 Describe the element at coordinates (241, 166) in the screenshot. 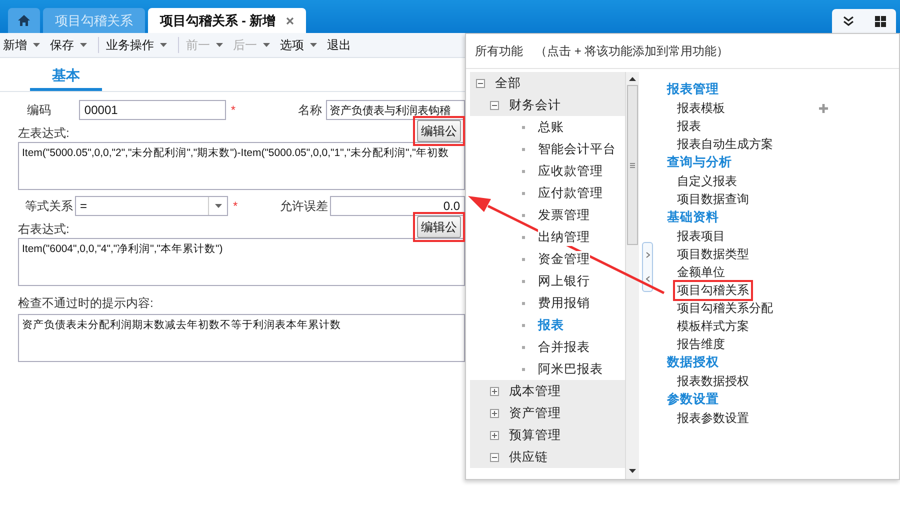

I see `expression-input: Item("5000.05",0,0,"2","未分配利润","期末数")-Item("5000.05",0,0,"1","未分配利润","年初数` at that location.